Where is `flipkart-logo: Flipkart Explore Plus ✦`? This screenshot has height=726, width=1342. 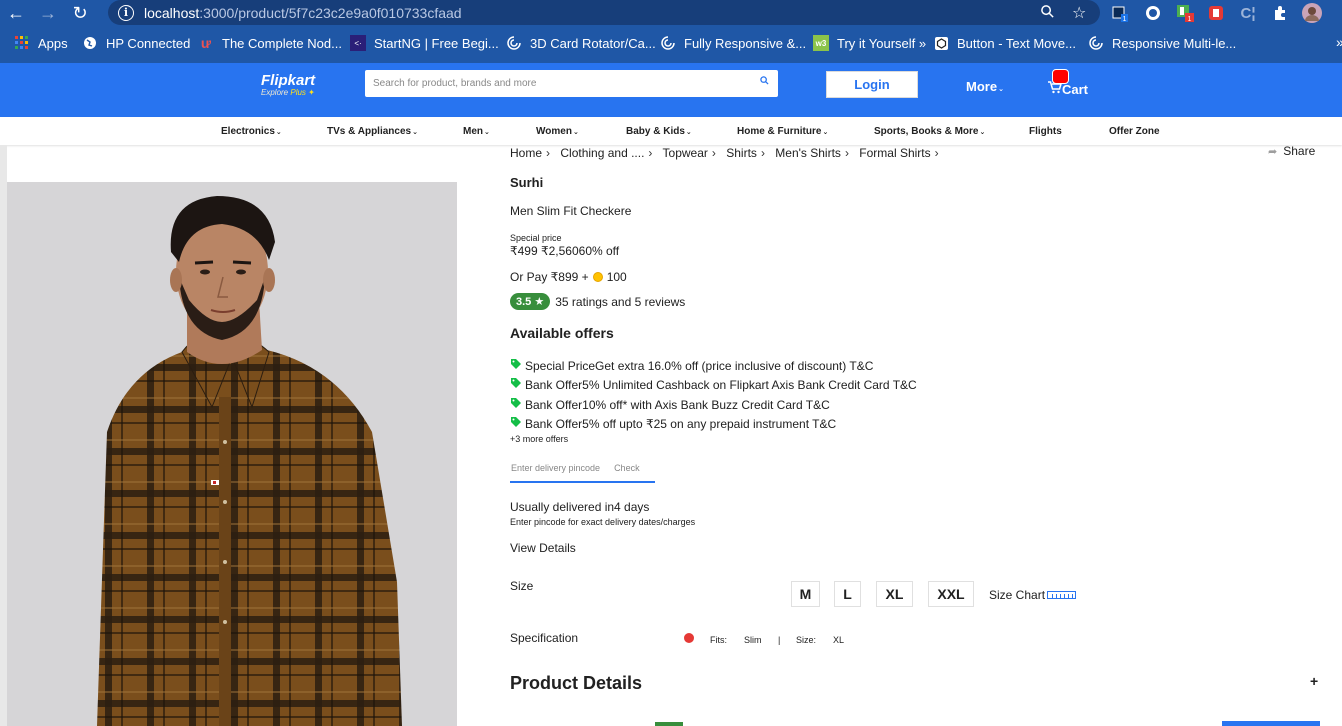 flipkart-logo: Flipkart Explore Plus ✦ is located at coordinates (288, 84).